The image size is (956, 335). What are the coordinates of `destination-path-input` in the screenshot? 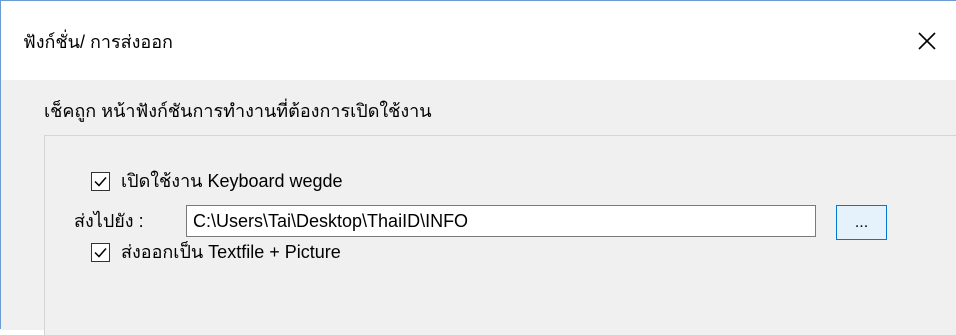 It's located at (501, 221).